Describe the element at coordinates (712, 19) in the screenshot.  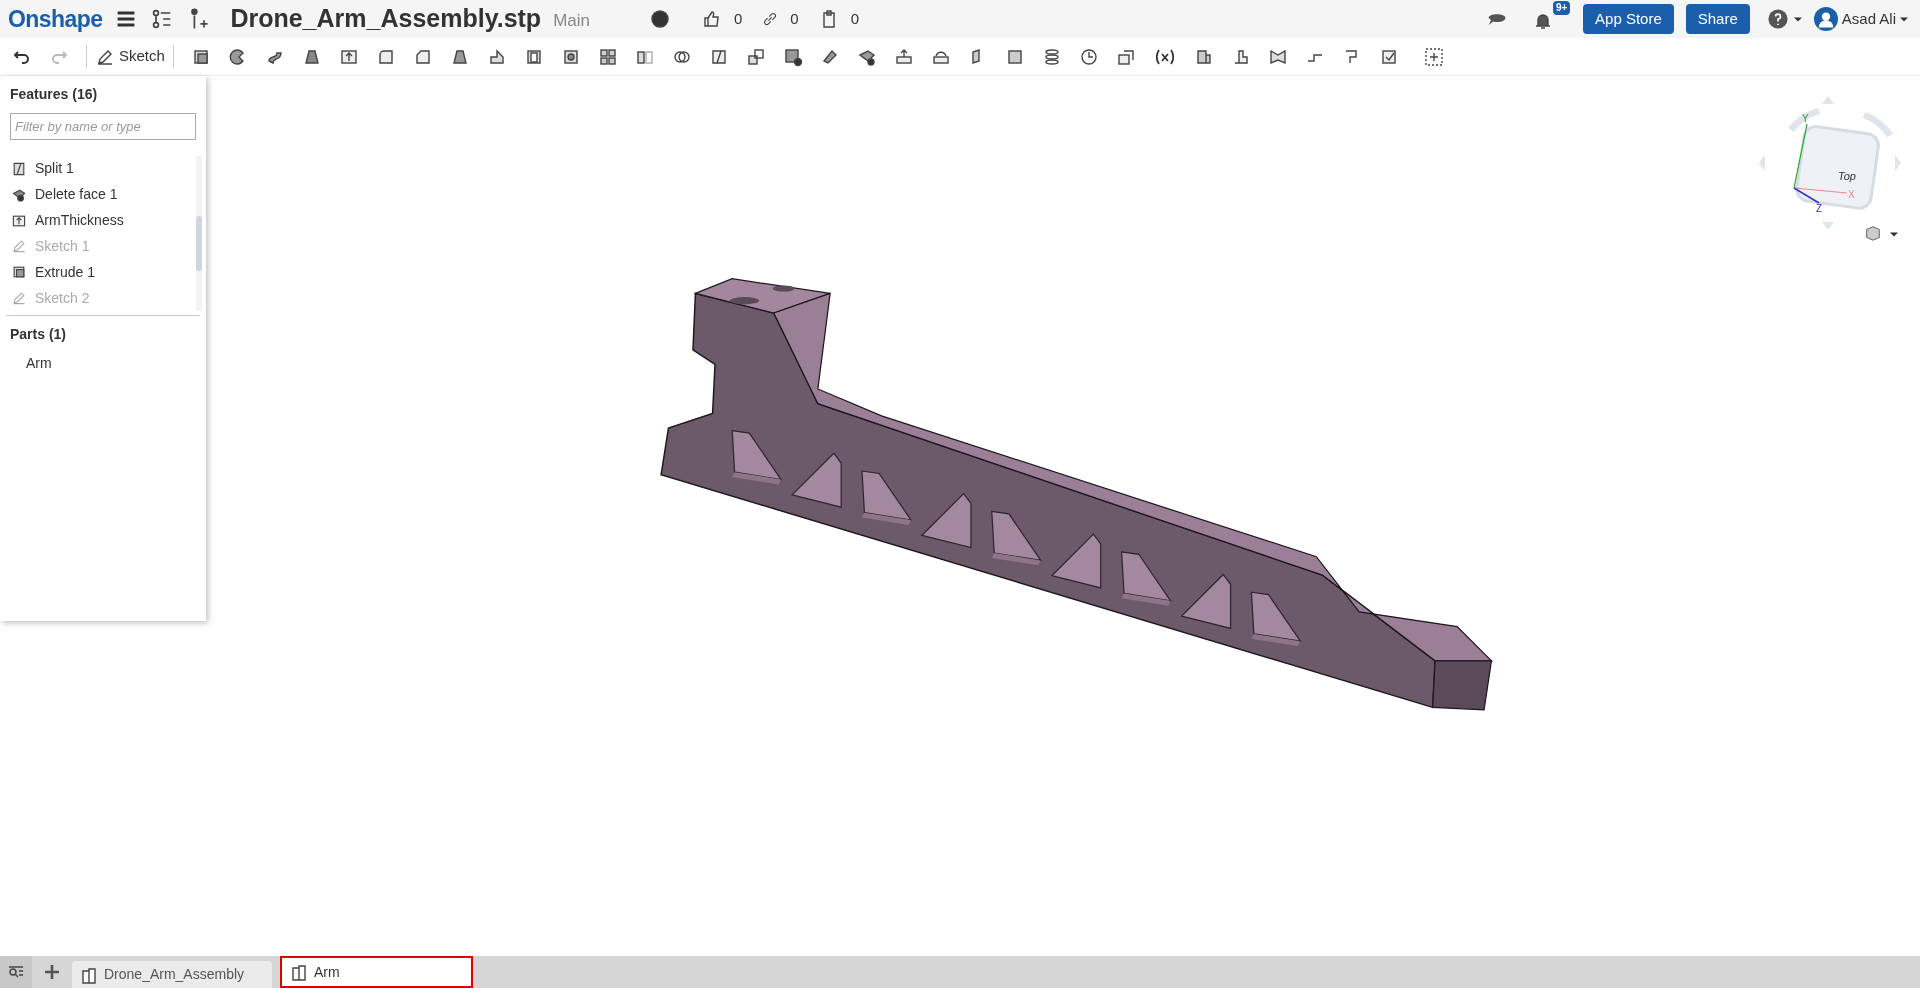
I see `thumbs-up-icon` at that location.